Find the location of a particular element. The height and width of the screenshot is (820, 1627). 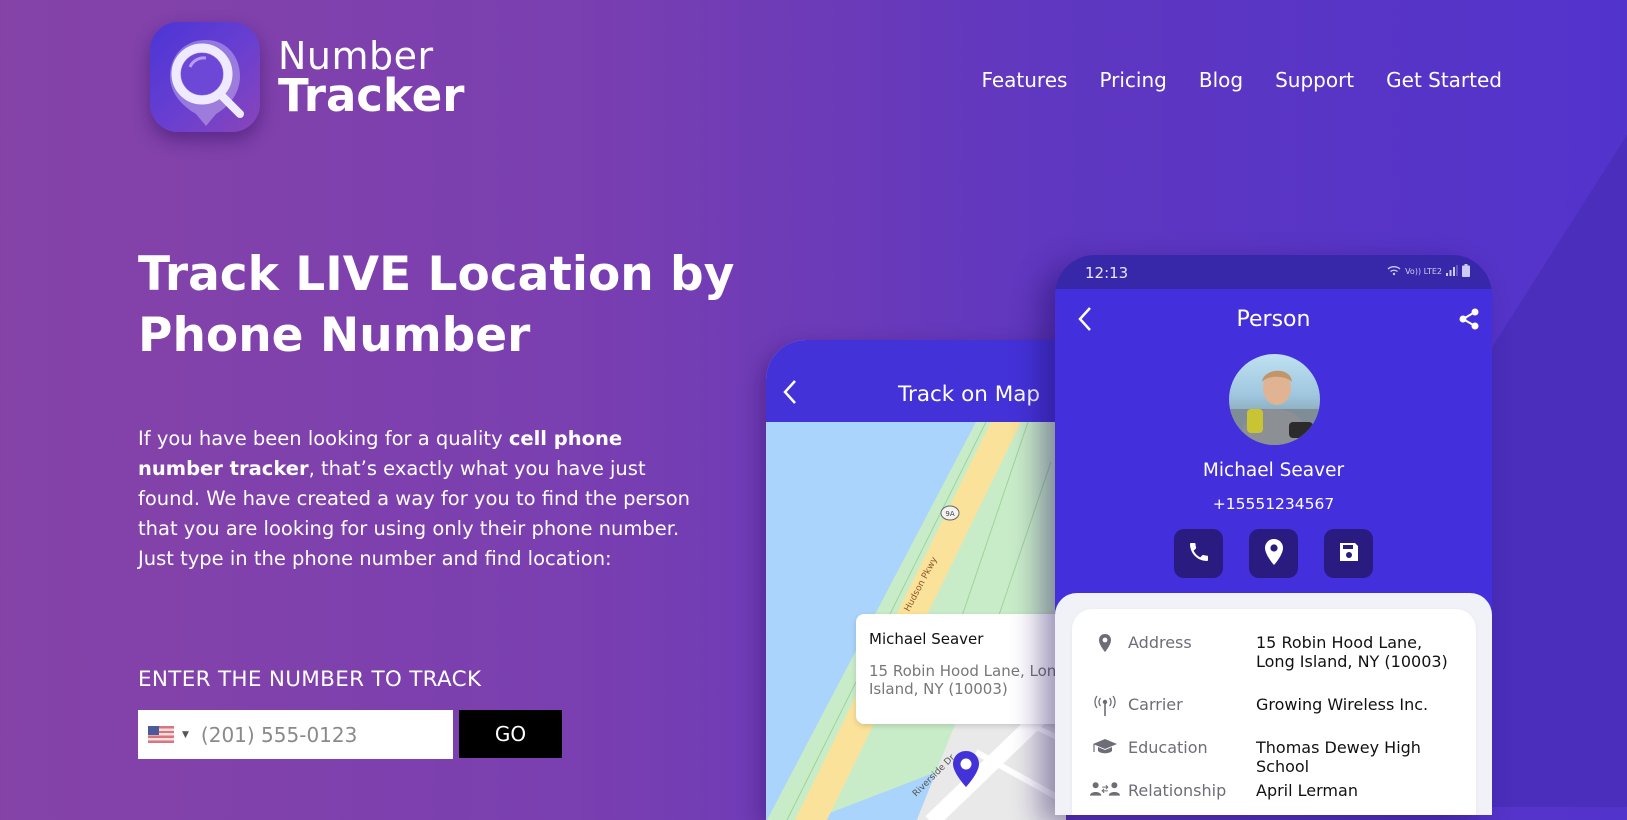

detail-value: April Lerman is located at coordinates (1307, 790).